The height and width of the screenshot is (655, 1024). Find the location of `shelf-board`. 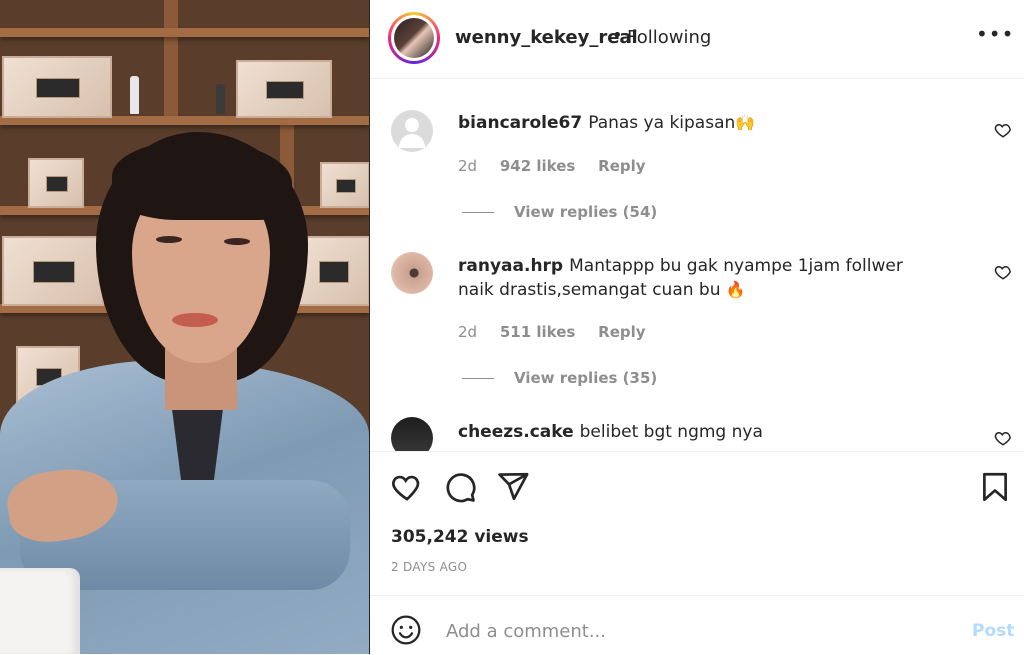

shelf-board is located at coordinates (184, 32).